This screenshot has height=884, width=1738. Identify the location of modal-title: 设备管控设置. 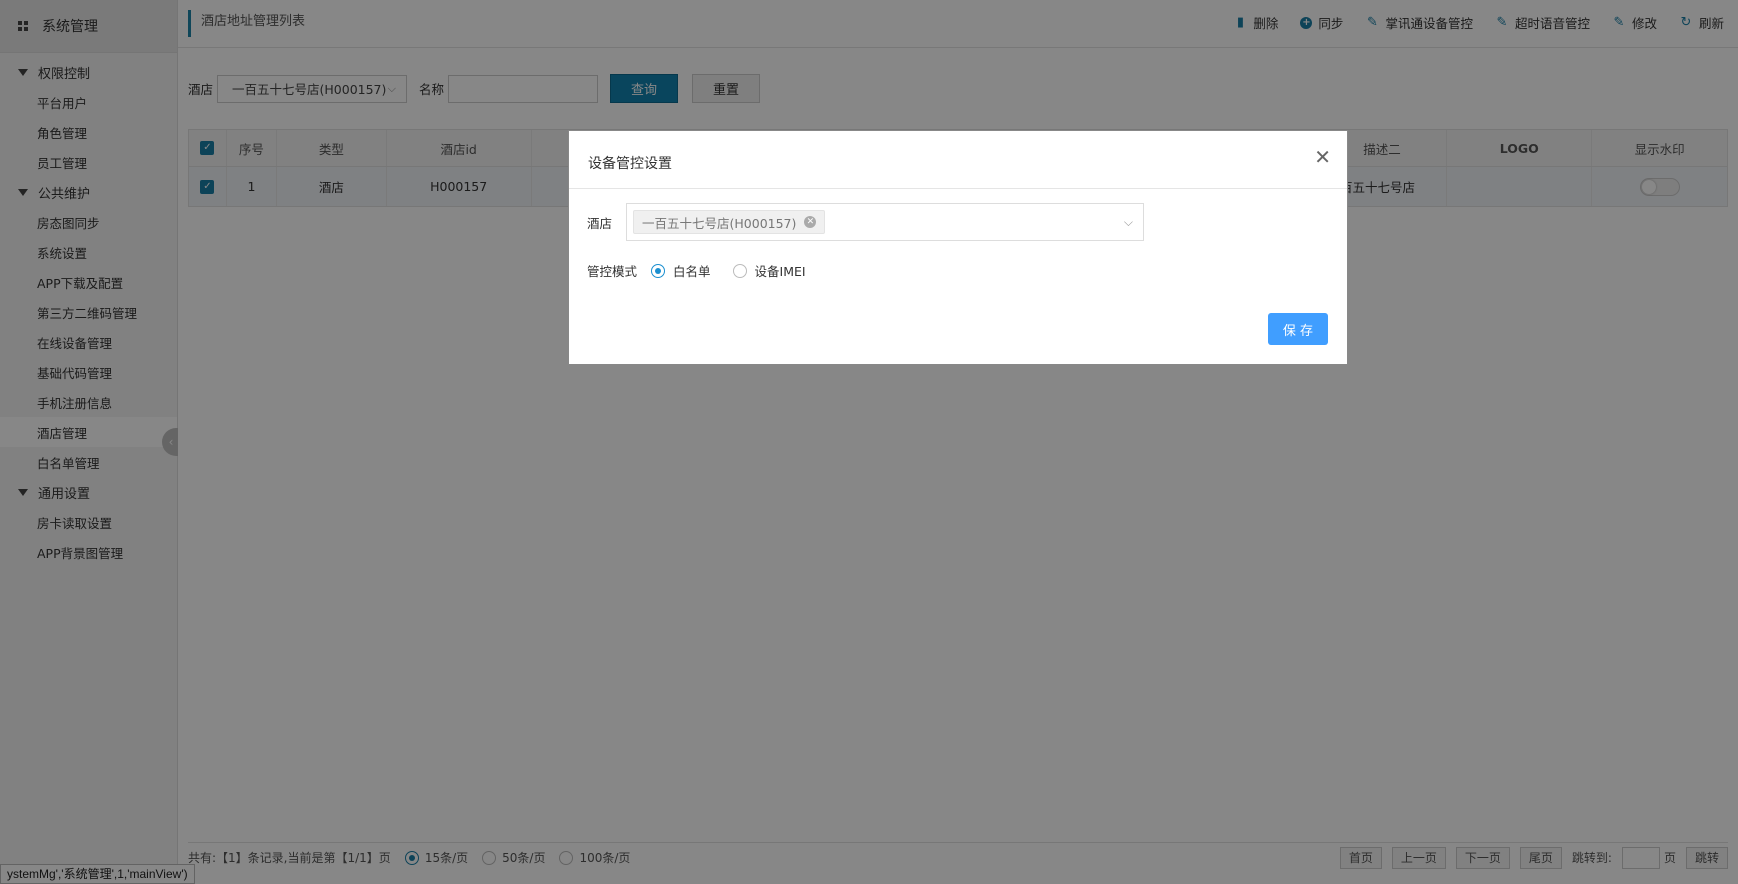
(630, 164).